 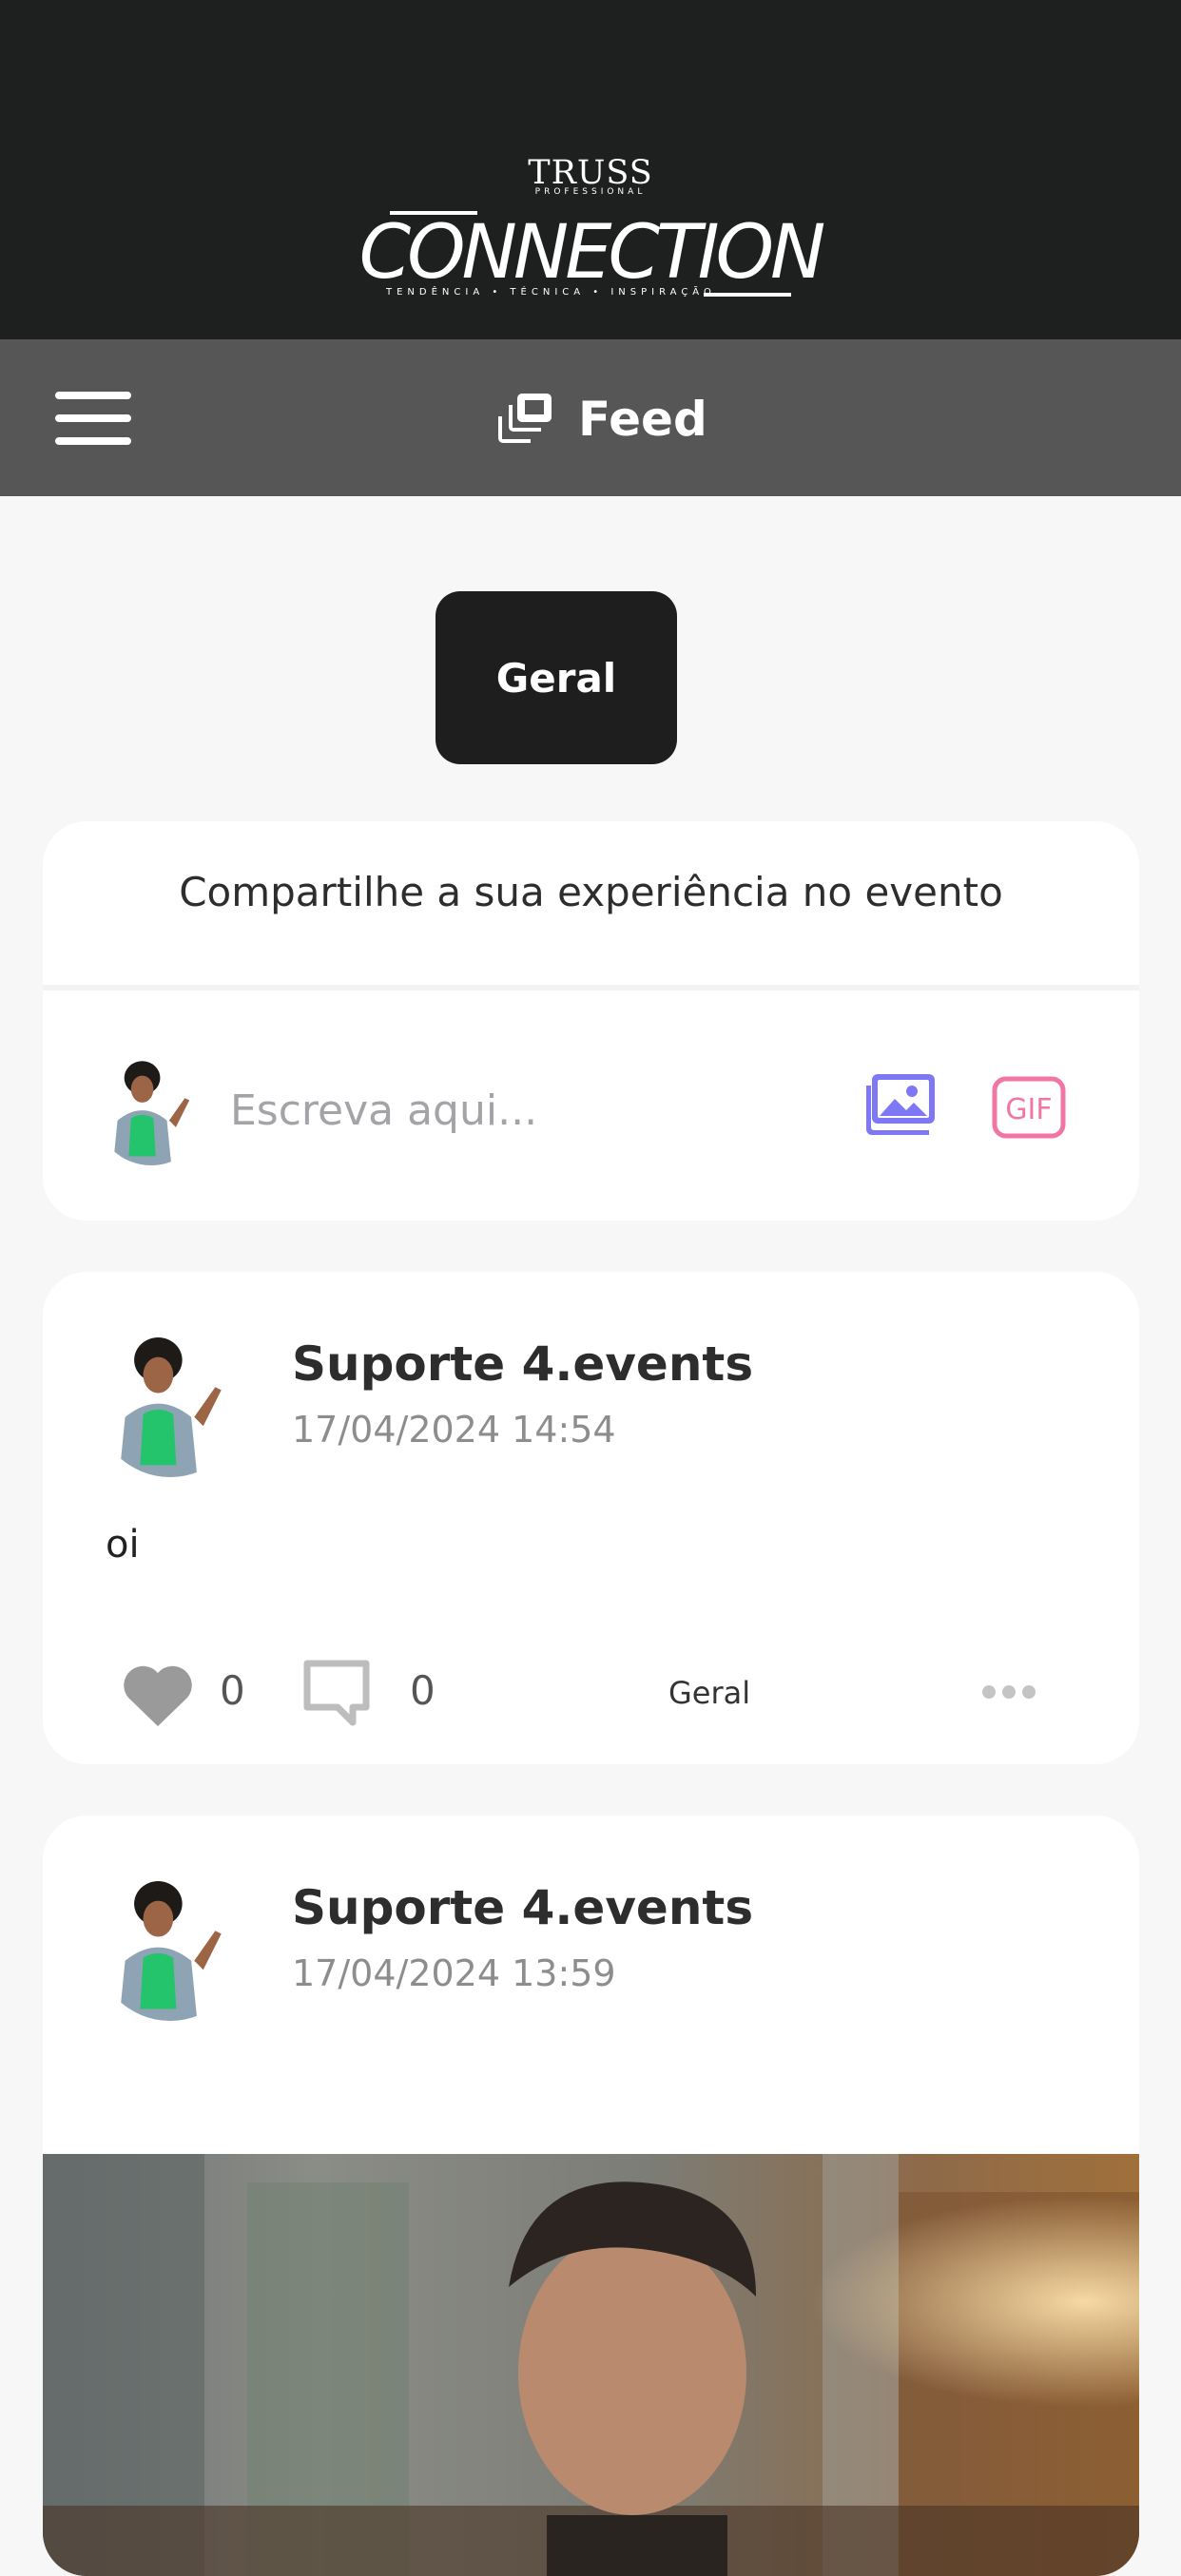 What do you see at coordinates (590, 192) in the screenshot?
I see `logo-subtitle: PROFESSIONAL` at bounding box center [590, 192].